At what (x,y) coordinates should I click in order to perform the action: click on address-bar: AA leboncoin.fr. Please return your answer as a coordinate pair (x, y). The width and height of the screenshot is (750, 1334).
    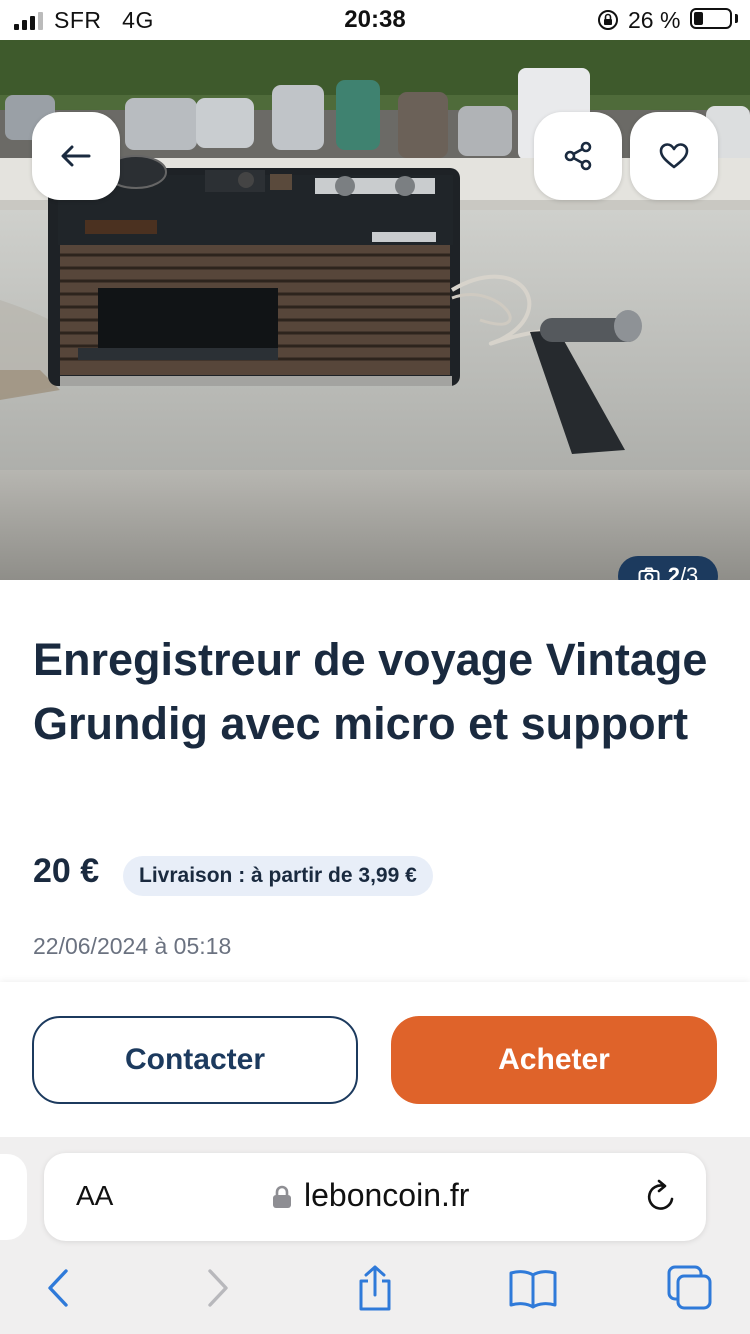
    Looking at the image, I should click on (375, 1197).